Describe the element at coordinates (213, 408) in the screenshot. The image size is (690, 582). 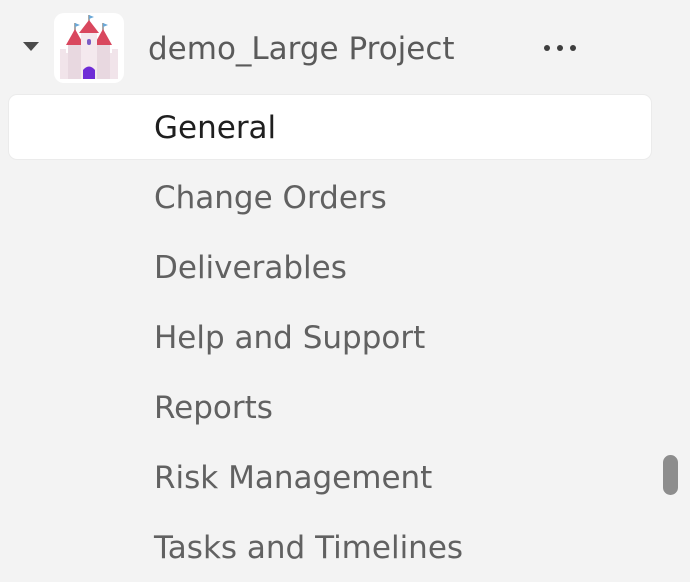
I see `nav-item-label: Reports` at that location.